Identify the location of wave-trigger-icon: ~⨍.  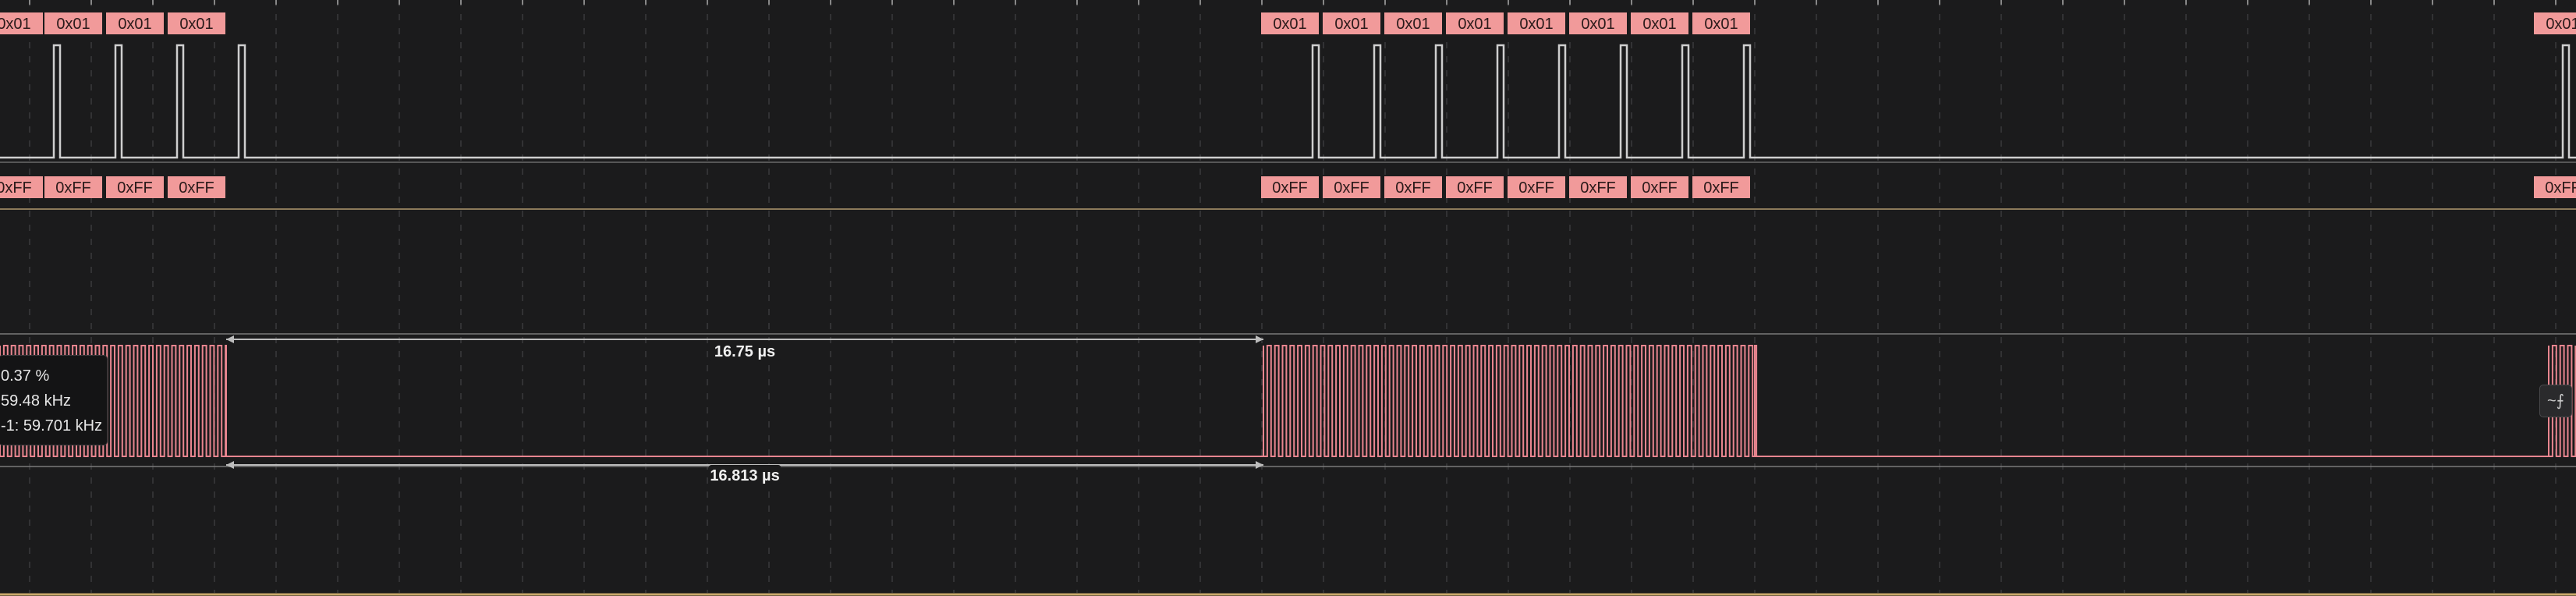
(2555, 401).